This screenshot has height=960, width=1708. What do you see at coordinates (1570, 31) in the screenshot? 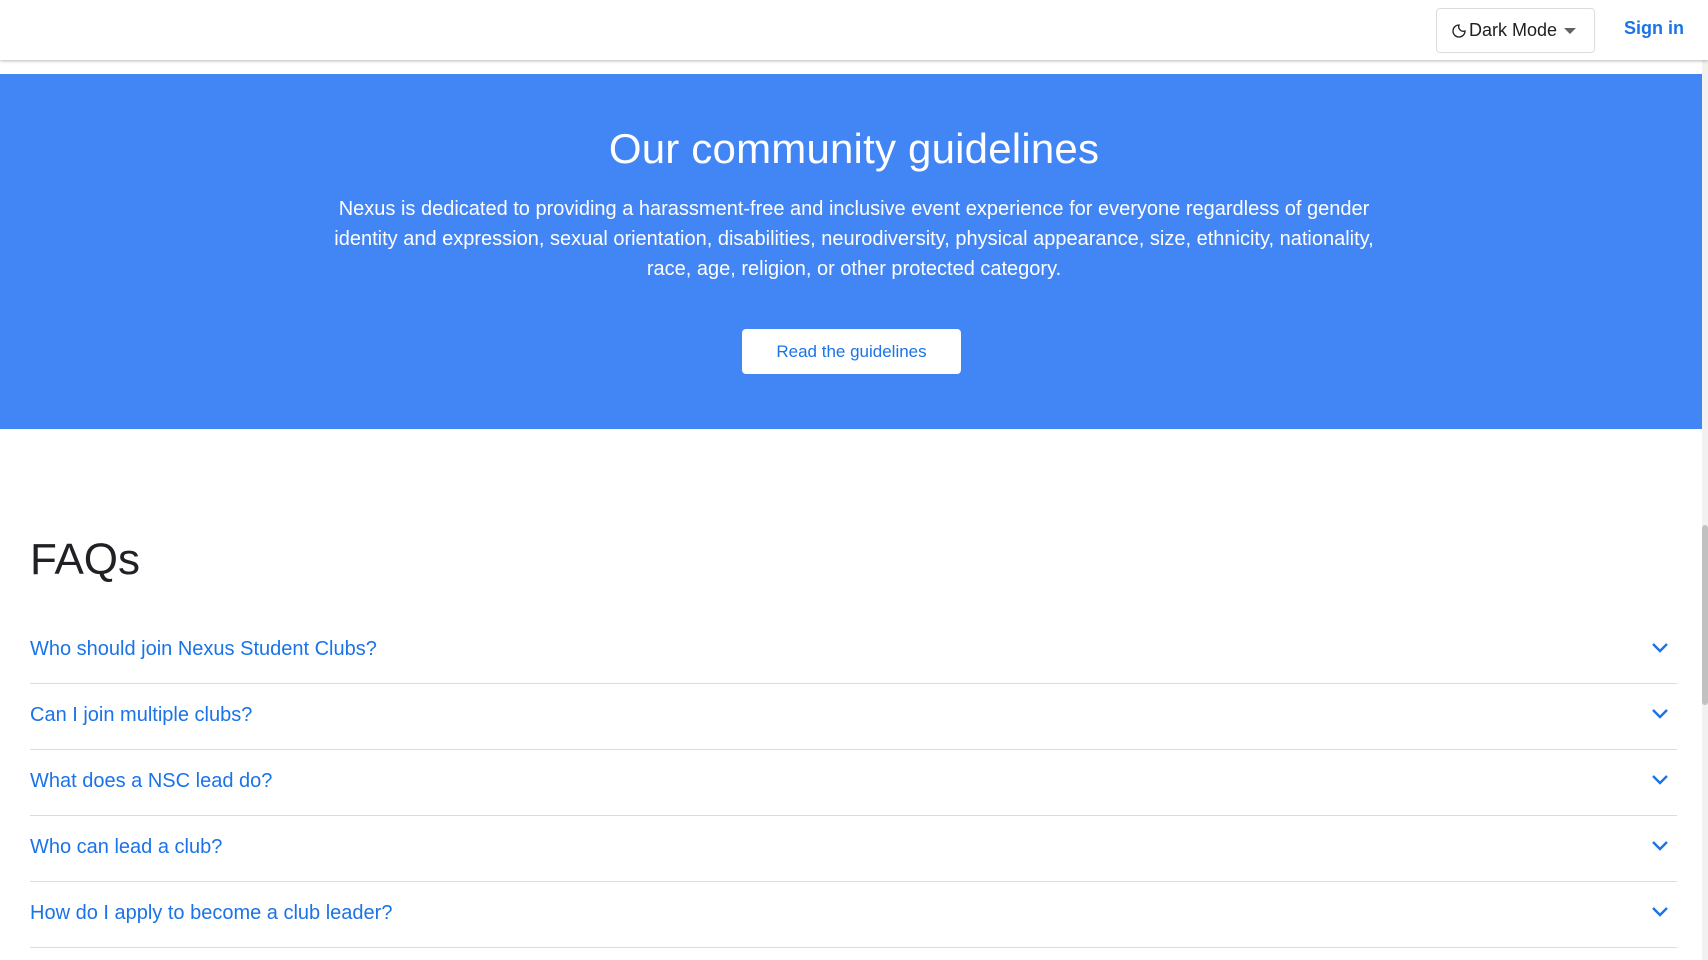
I see `caret-down-icon` at bounding box center [1570, 31].